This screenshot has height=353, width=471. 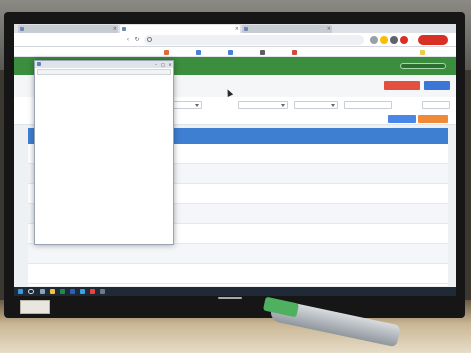 I want to click on secondary-action-button, so click(x=437, y=85).